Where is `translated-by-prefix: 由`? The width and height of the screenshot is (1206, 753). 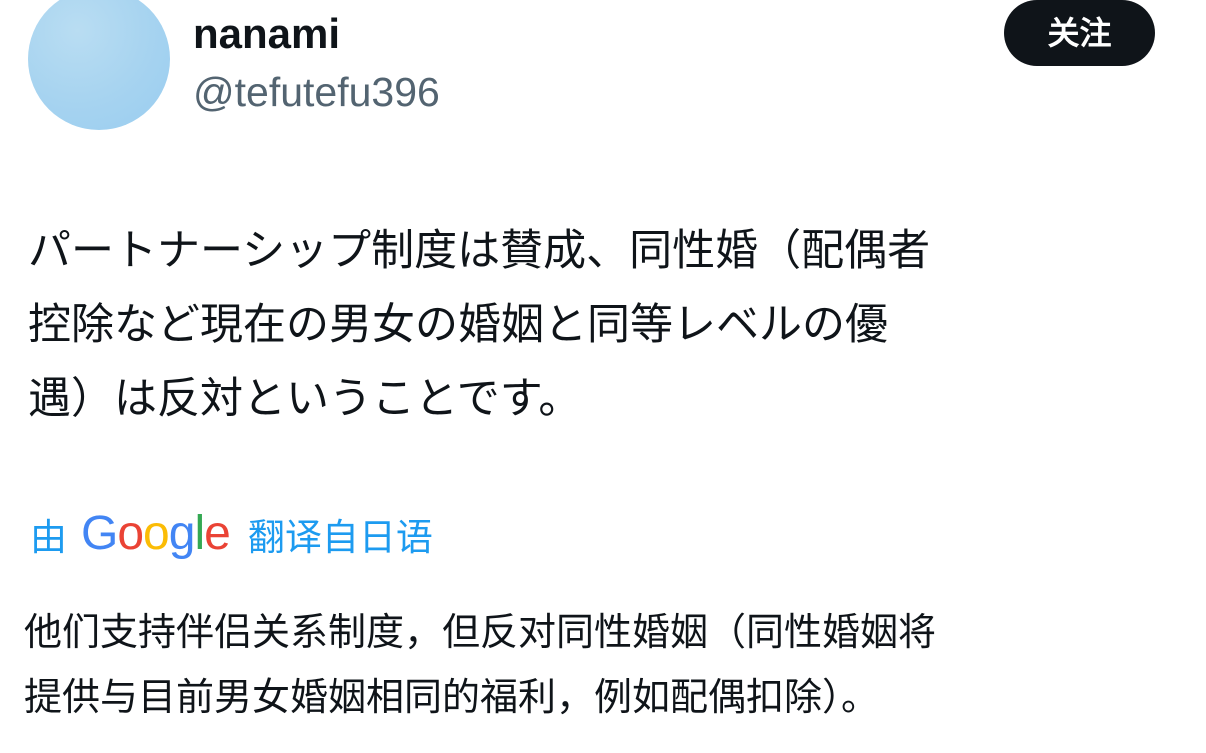 translated-by-prefix: 由 is located at coordinates (48, 537).